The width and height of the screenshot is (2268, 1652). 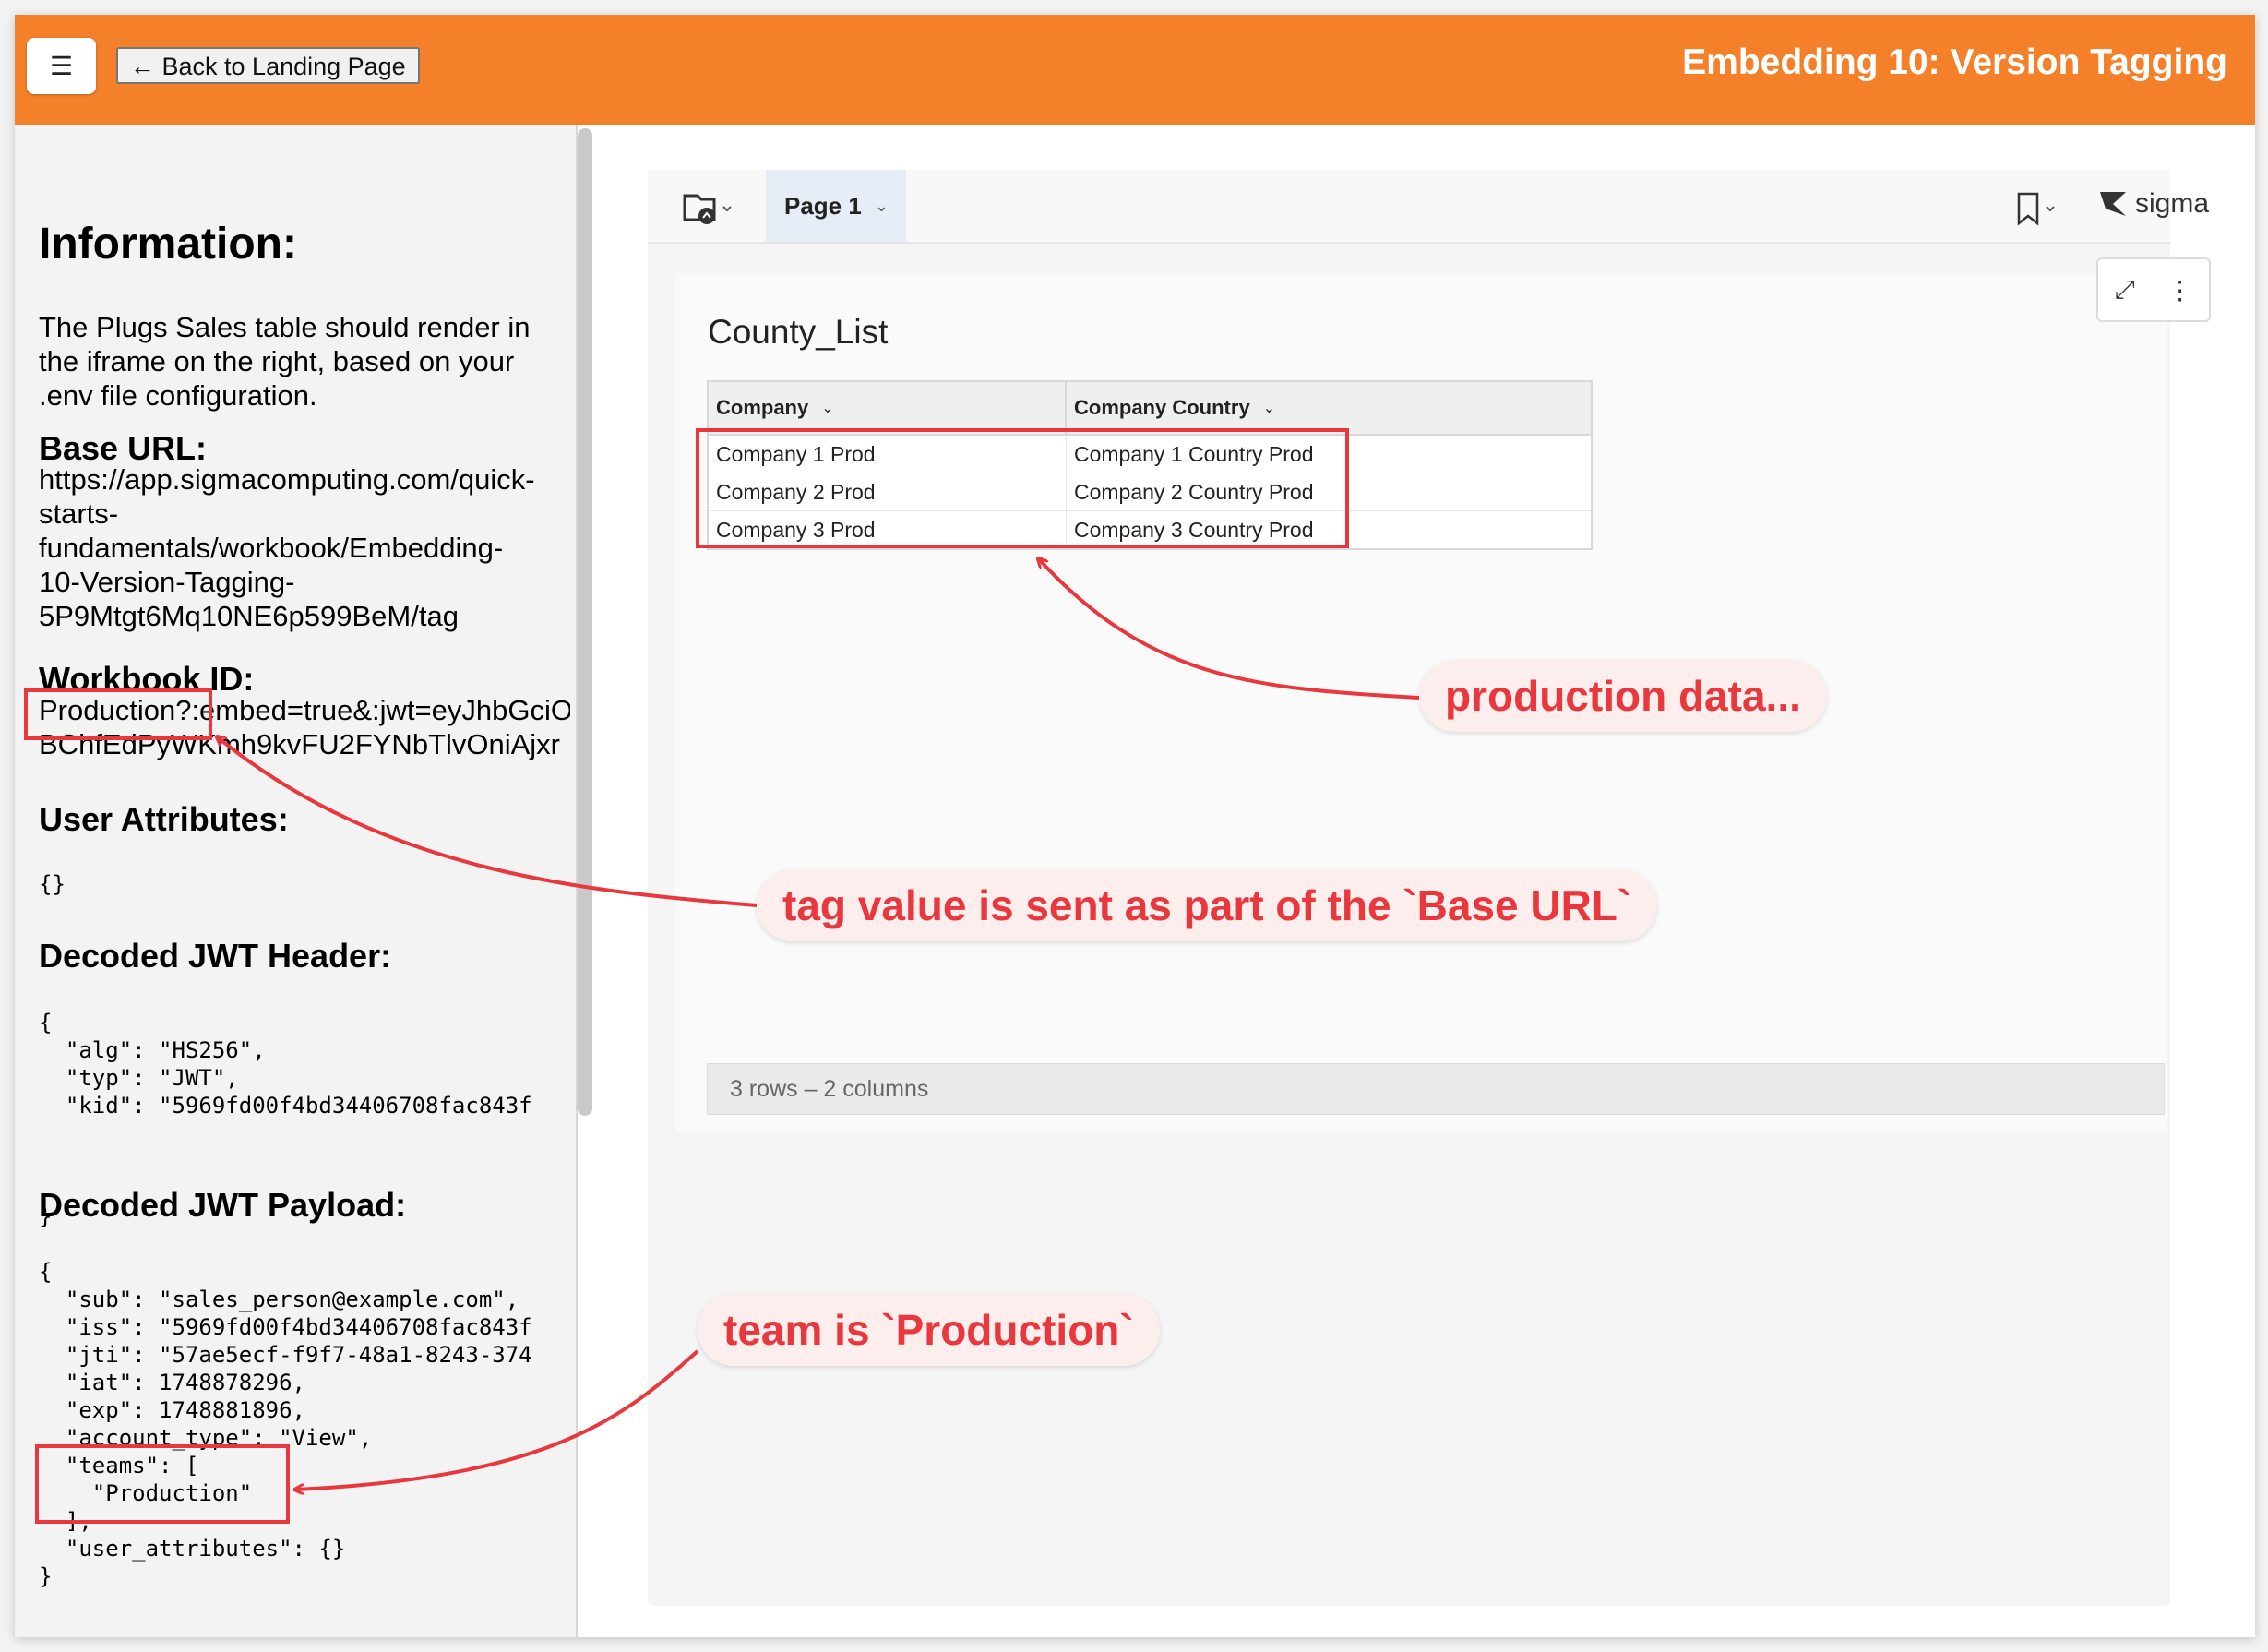 I want to click on team-callout: team is `Production`, so click(x=929, y=1330).